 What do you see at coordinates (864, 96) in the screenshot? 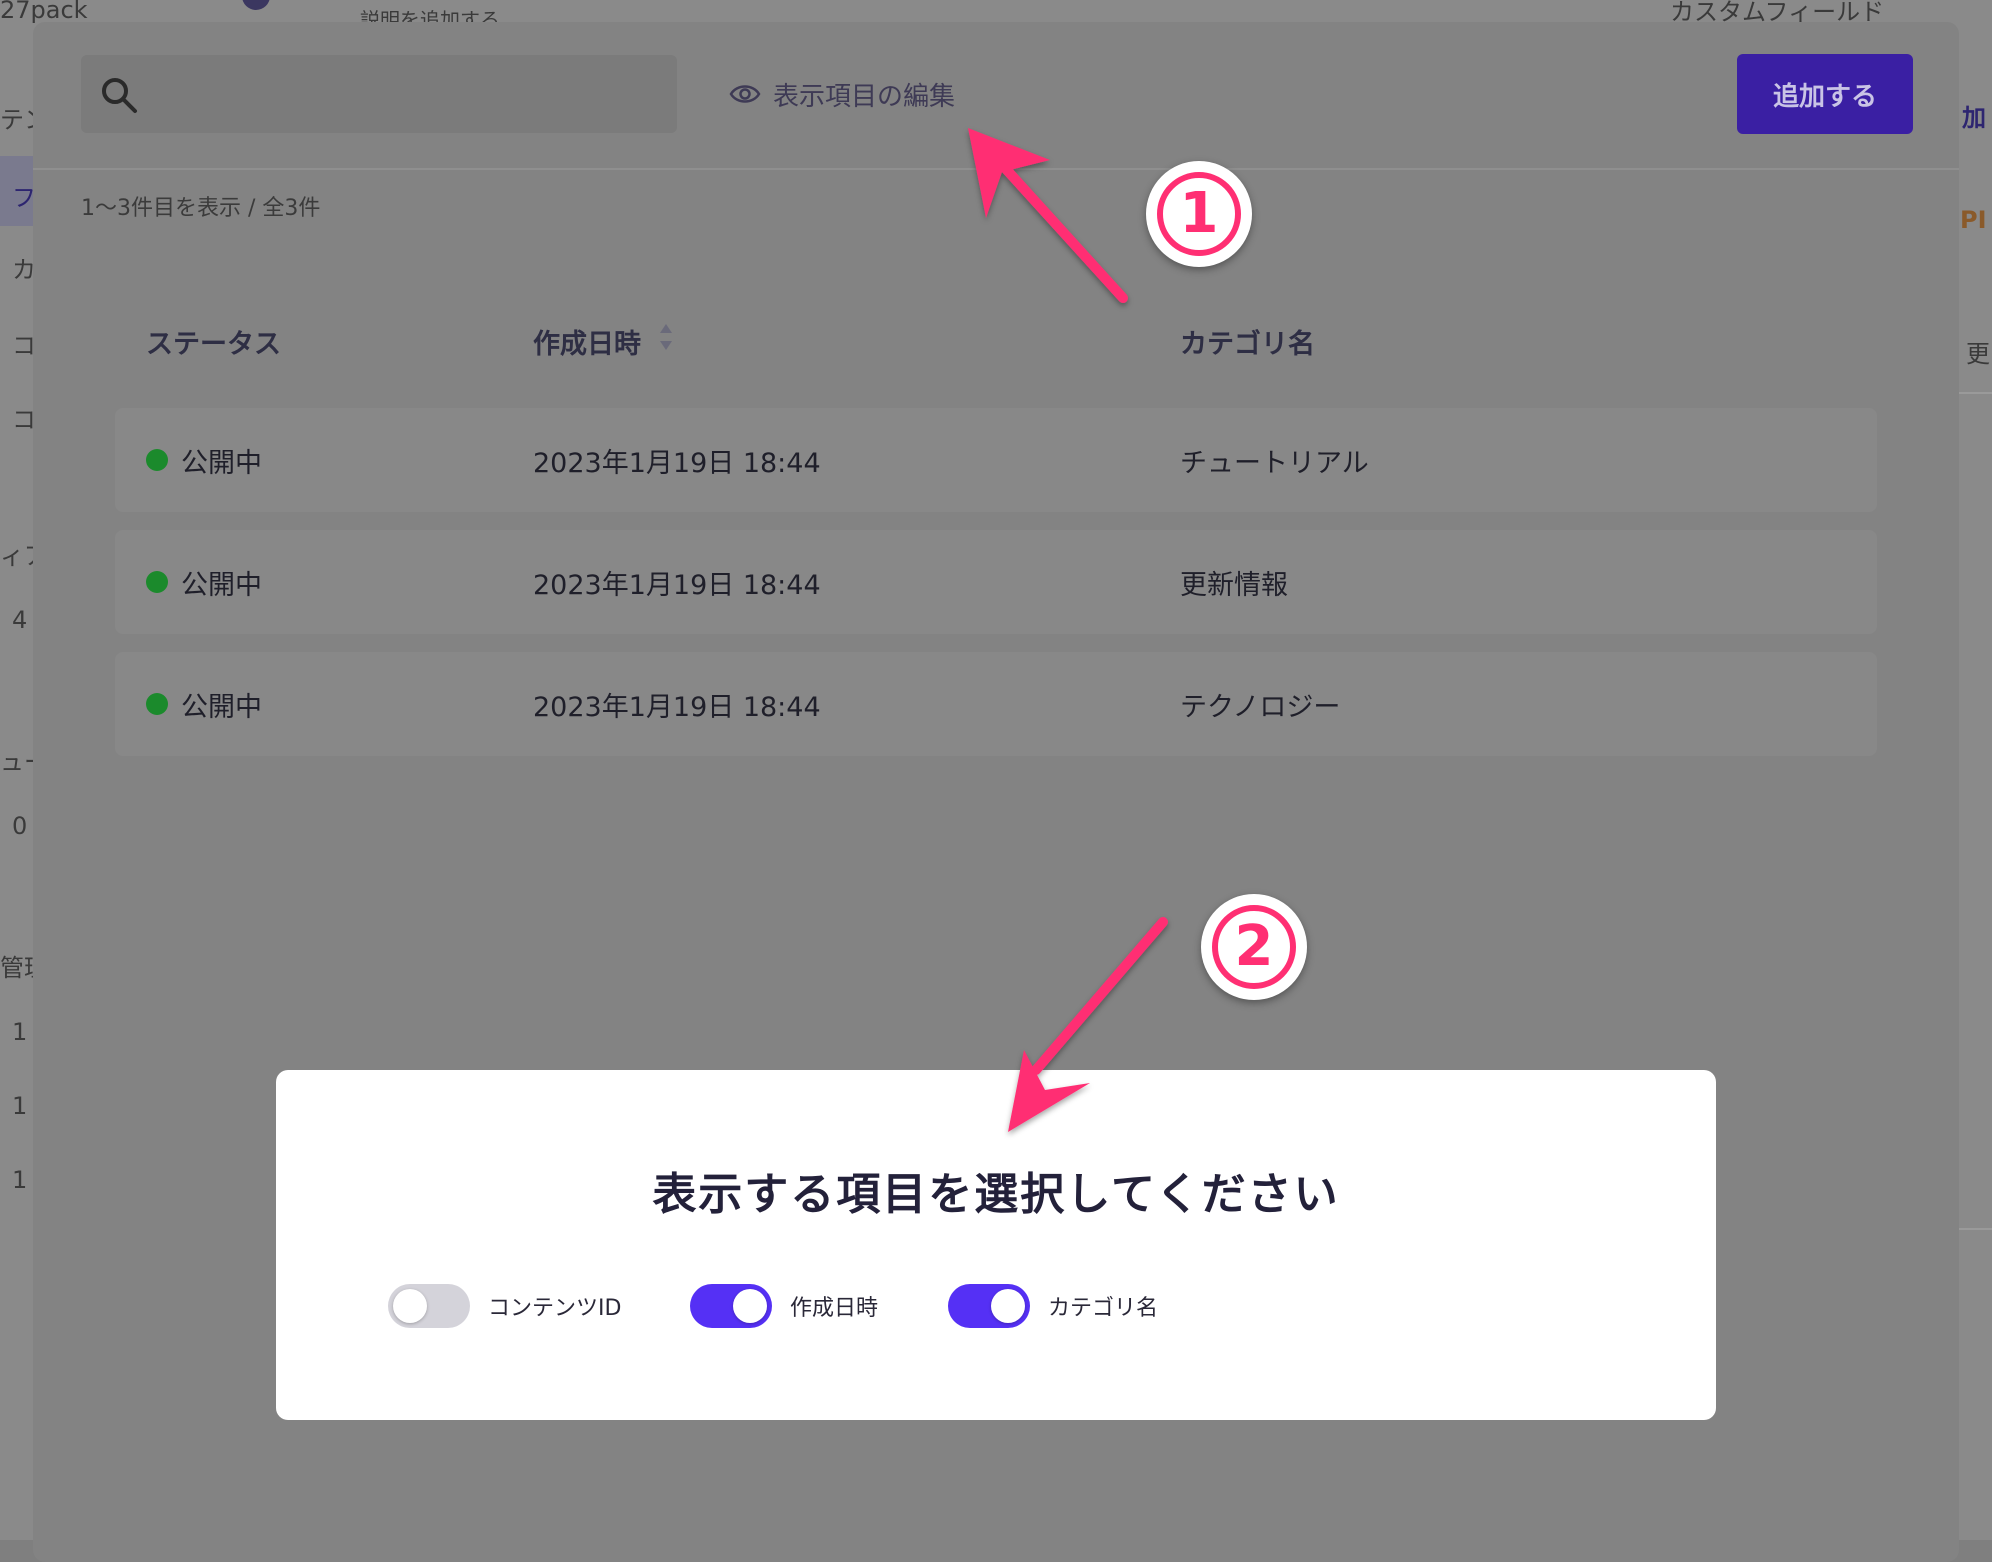
I see `edit-display-label: 表示項目の編集` at bounding box center [864, 96].